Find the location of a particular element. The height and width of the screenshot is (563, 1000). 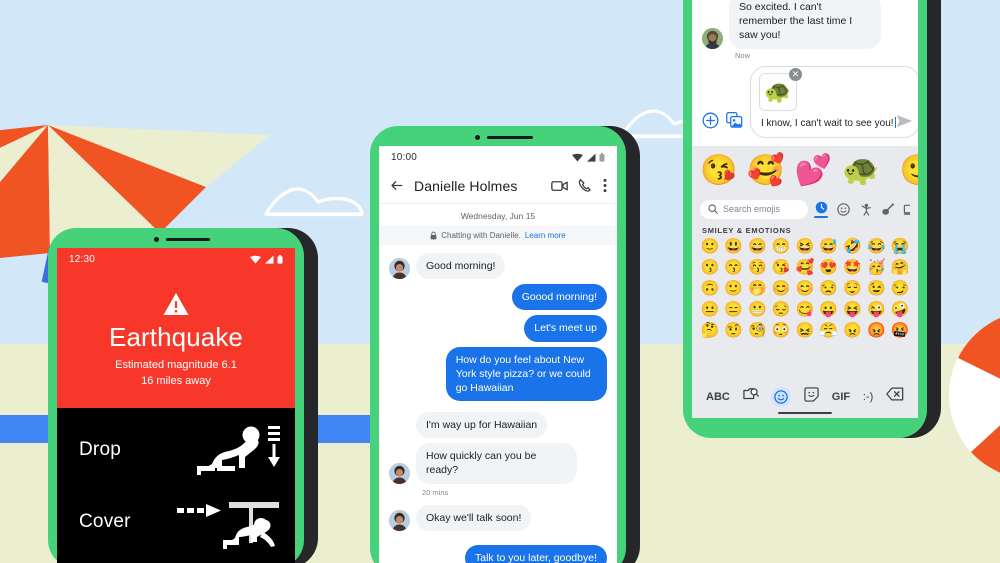

message-bubble: Talk to you later, goodbye! is located at coordinates (536, 553).